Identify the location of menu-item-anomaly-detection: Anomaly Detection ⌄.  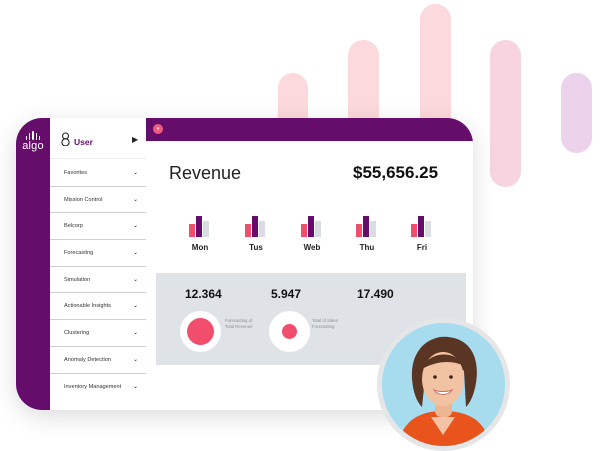
(98, 360).